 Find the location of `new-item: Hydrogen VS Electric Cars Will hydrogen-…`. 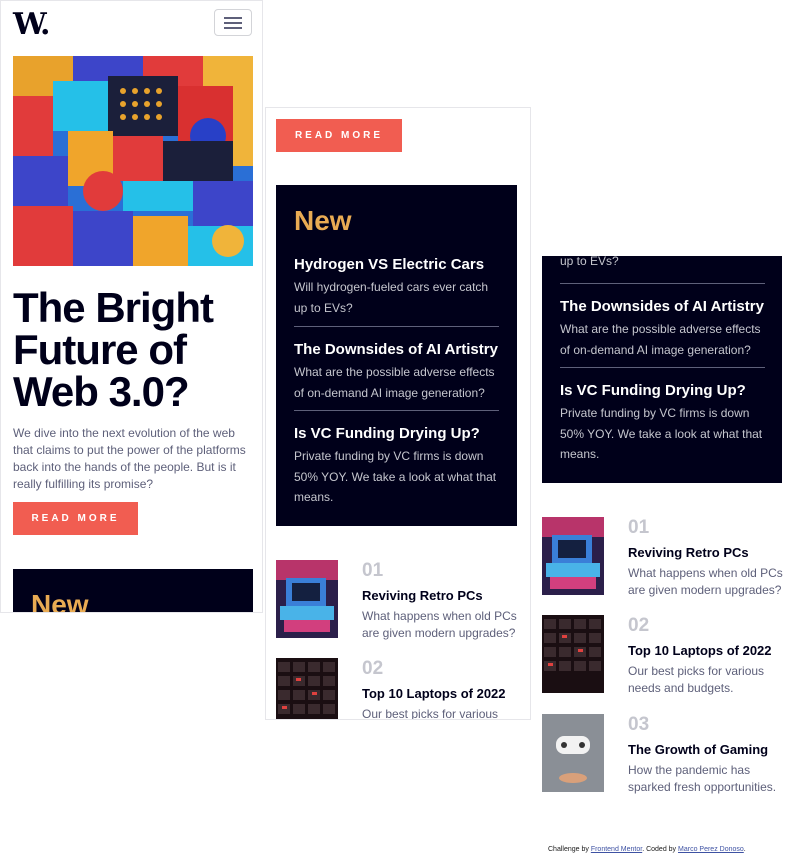

new-item: Hydrogen VS Electric Cars Will hydrogen-… is located at coordinates (396, 286).